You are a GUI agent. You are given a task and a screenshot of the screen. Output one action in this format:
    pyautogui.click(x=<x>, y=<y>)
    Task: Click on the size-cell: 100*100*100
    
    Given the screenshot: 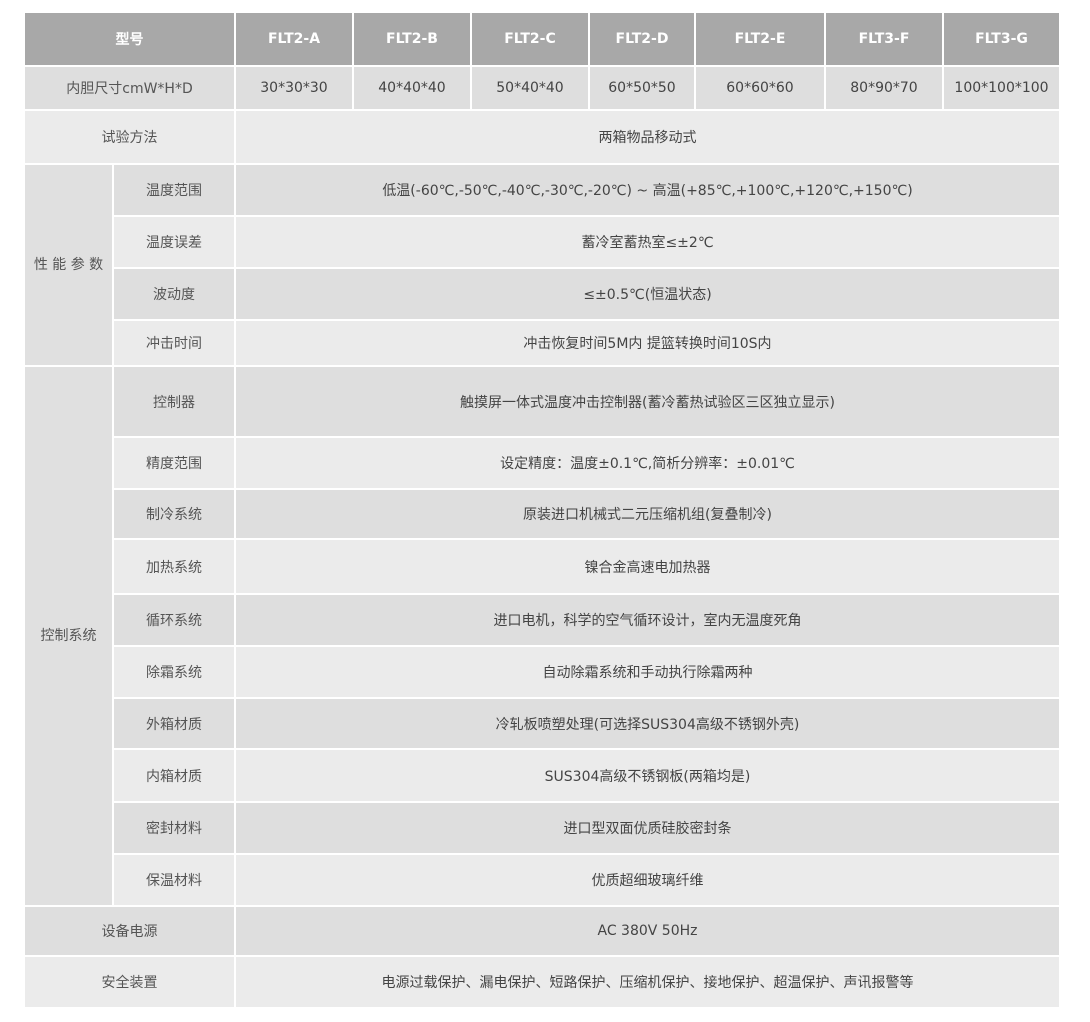 What is the action you would take?
    pyautogui.click(x=1001, y=88)
    